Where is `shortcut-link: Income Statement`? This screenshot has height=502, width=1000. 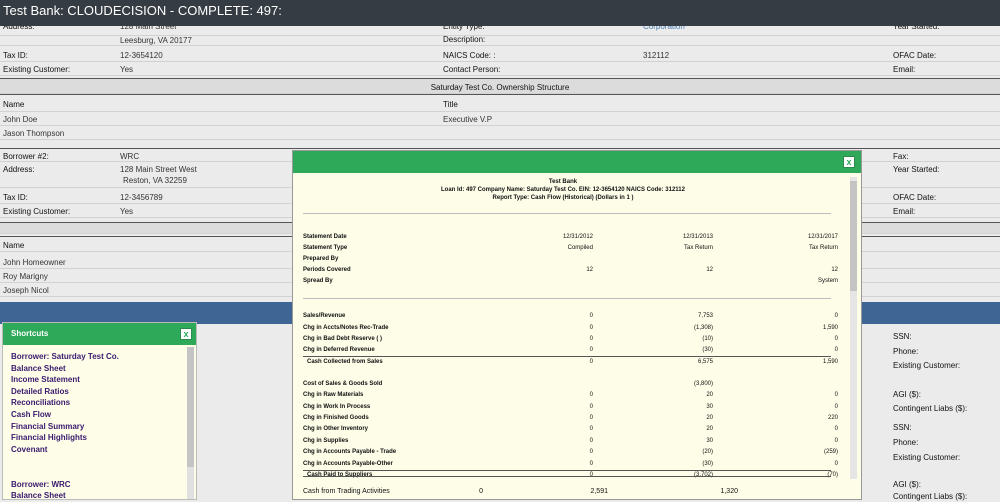 shortcut-link: Income Statement is located at coordinates (65, 380).